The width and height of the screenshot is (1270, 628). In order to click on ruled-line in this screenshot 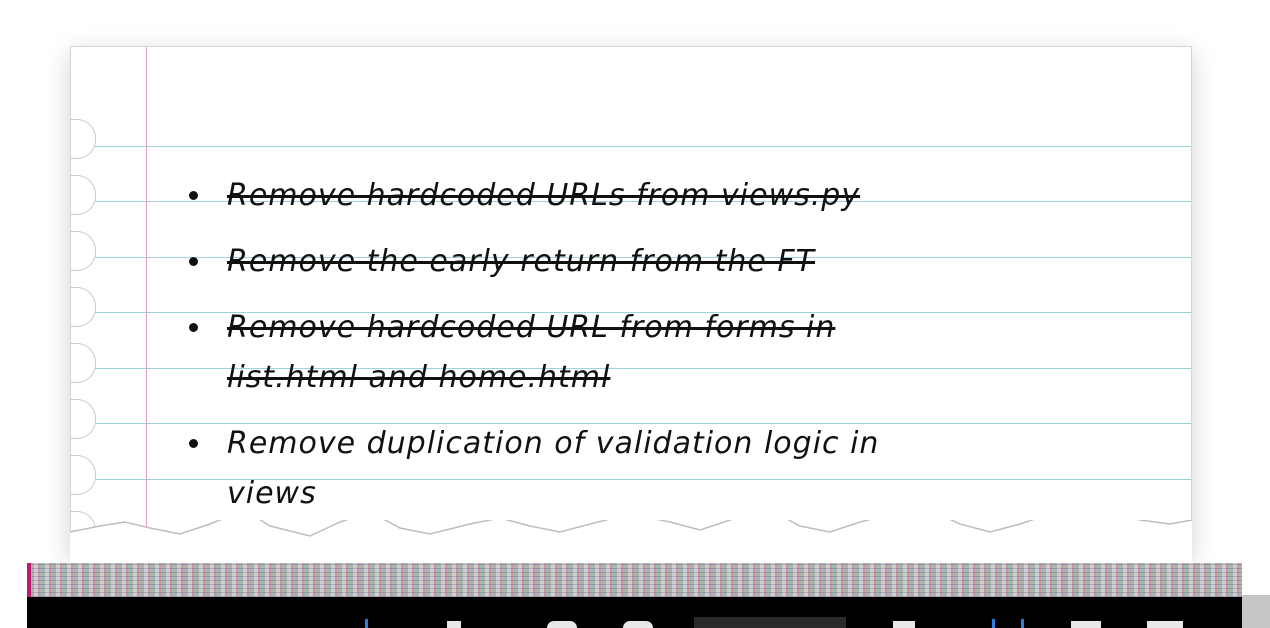, I will do `click(631, 146)`.